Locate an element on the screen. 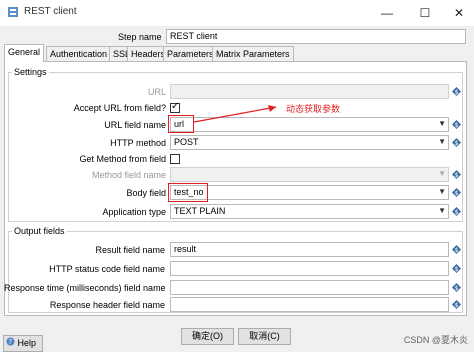 The image size is (474, 352). ok-button: 确定(O) is located at coordinates (207, 336).